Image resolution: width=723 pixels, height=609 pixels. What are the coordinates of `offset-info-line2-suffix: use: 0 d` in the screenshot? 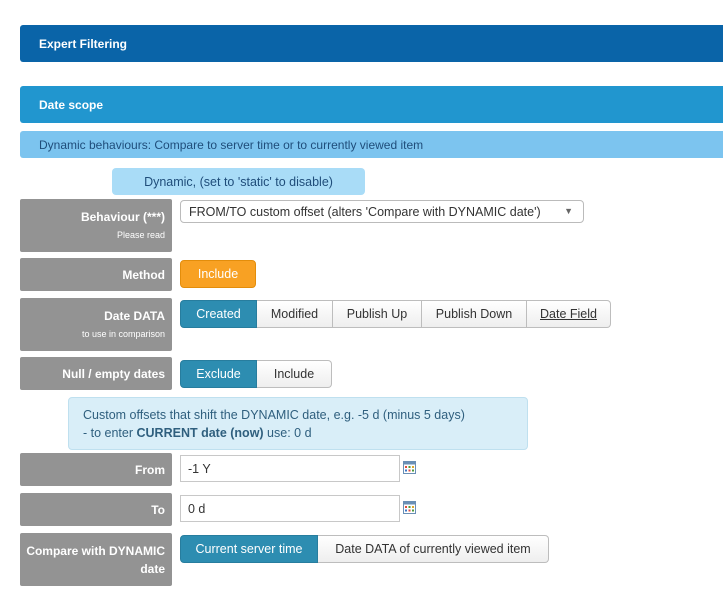 It's located at (287, 433).